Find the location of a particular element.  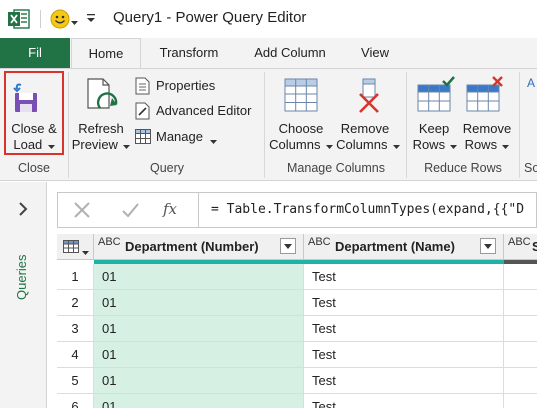

table-row: 6 01 Test is located at coordinates (297, 401).